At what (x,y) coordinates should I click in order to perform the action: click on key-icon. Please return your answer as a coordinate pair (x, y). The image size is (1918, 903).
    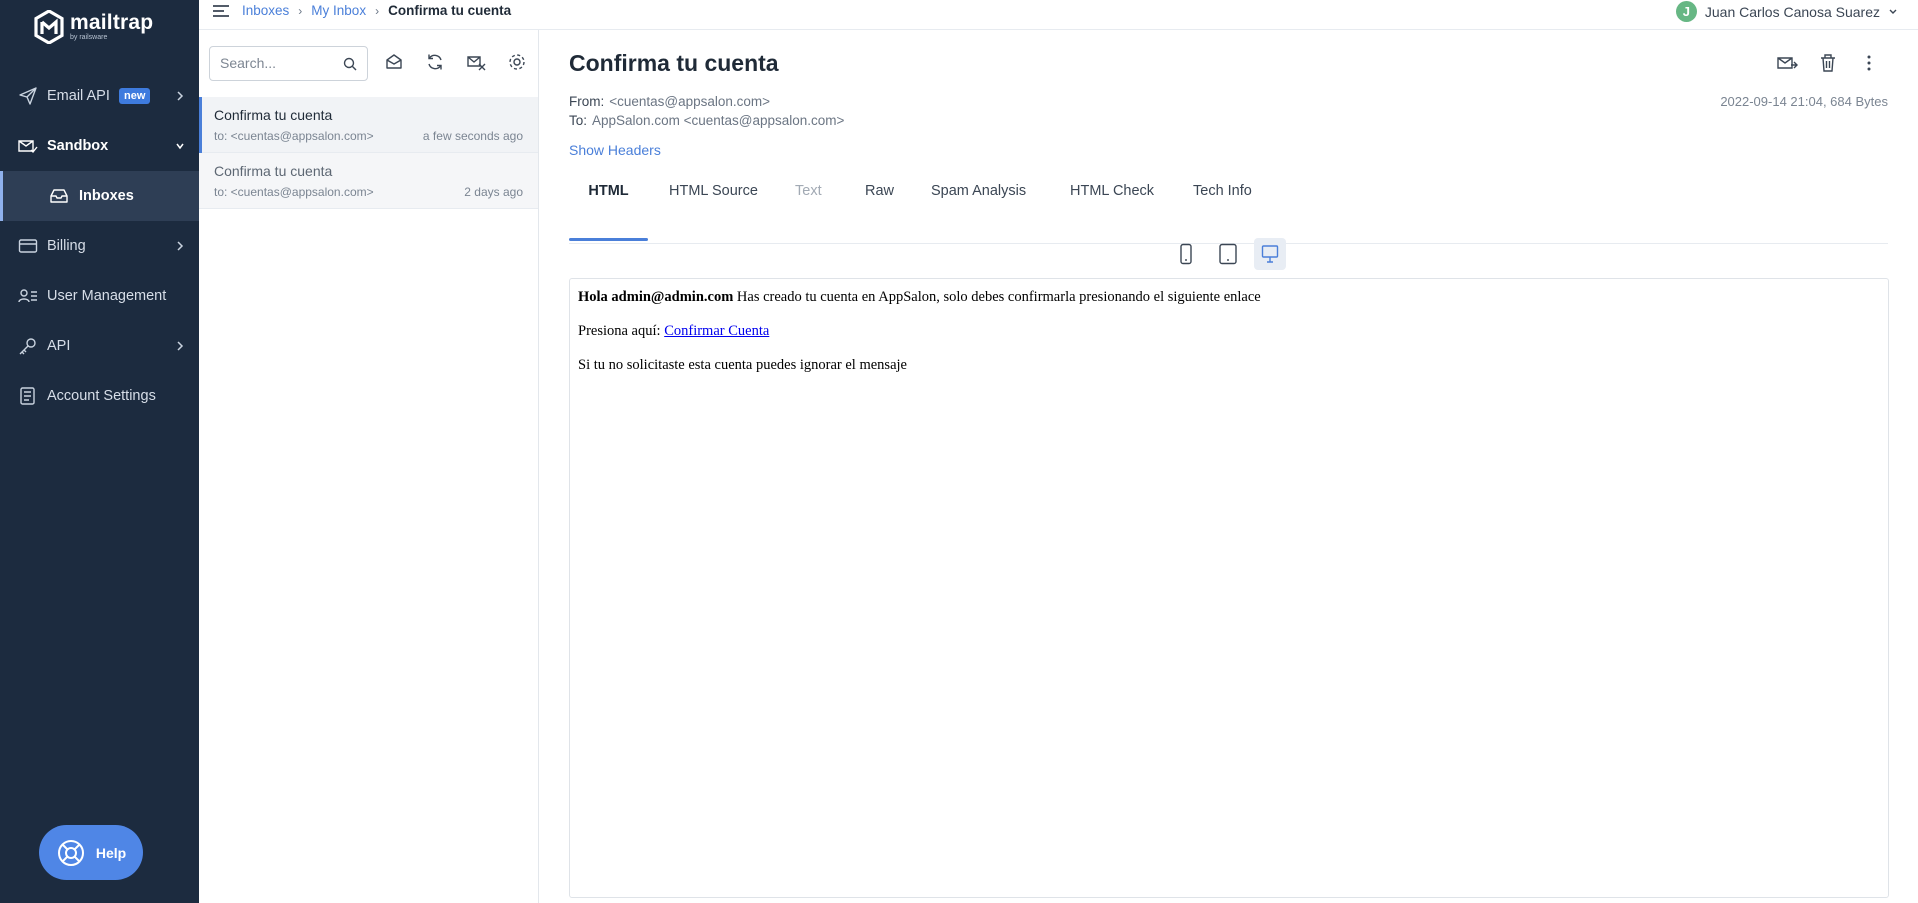
    Looking at the image, I should click on (27, 346).